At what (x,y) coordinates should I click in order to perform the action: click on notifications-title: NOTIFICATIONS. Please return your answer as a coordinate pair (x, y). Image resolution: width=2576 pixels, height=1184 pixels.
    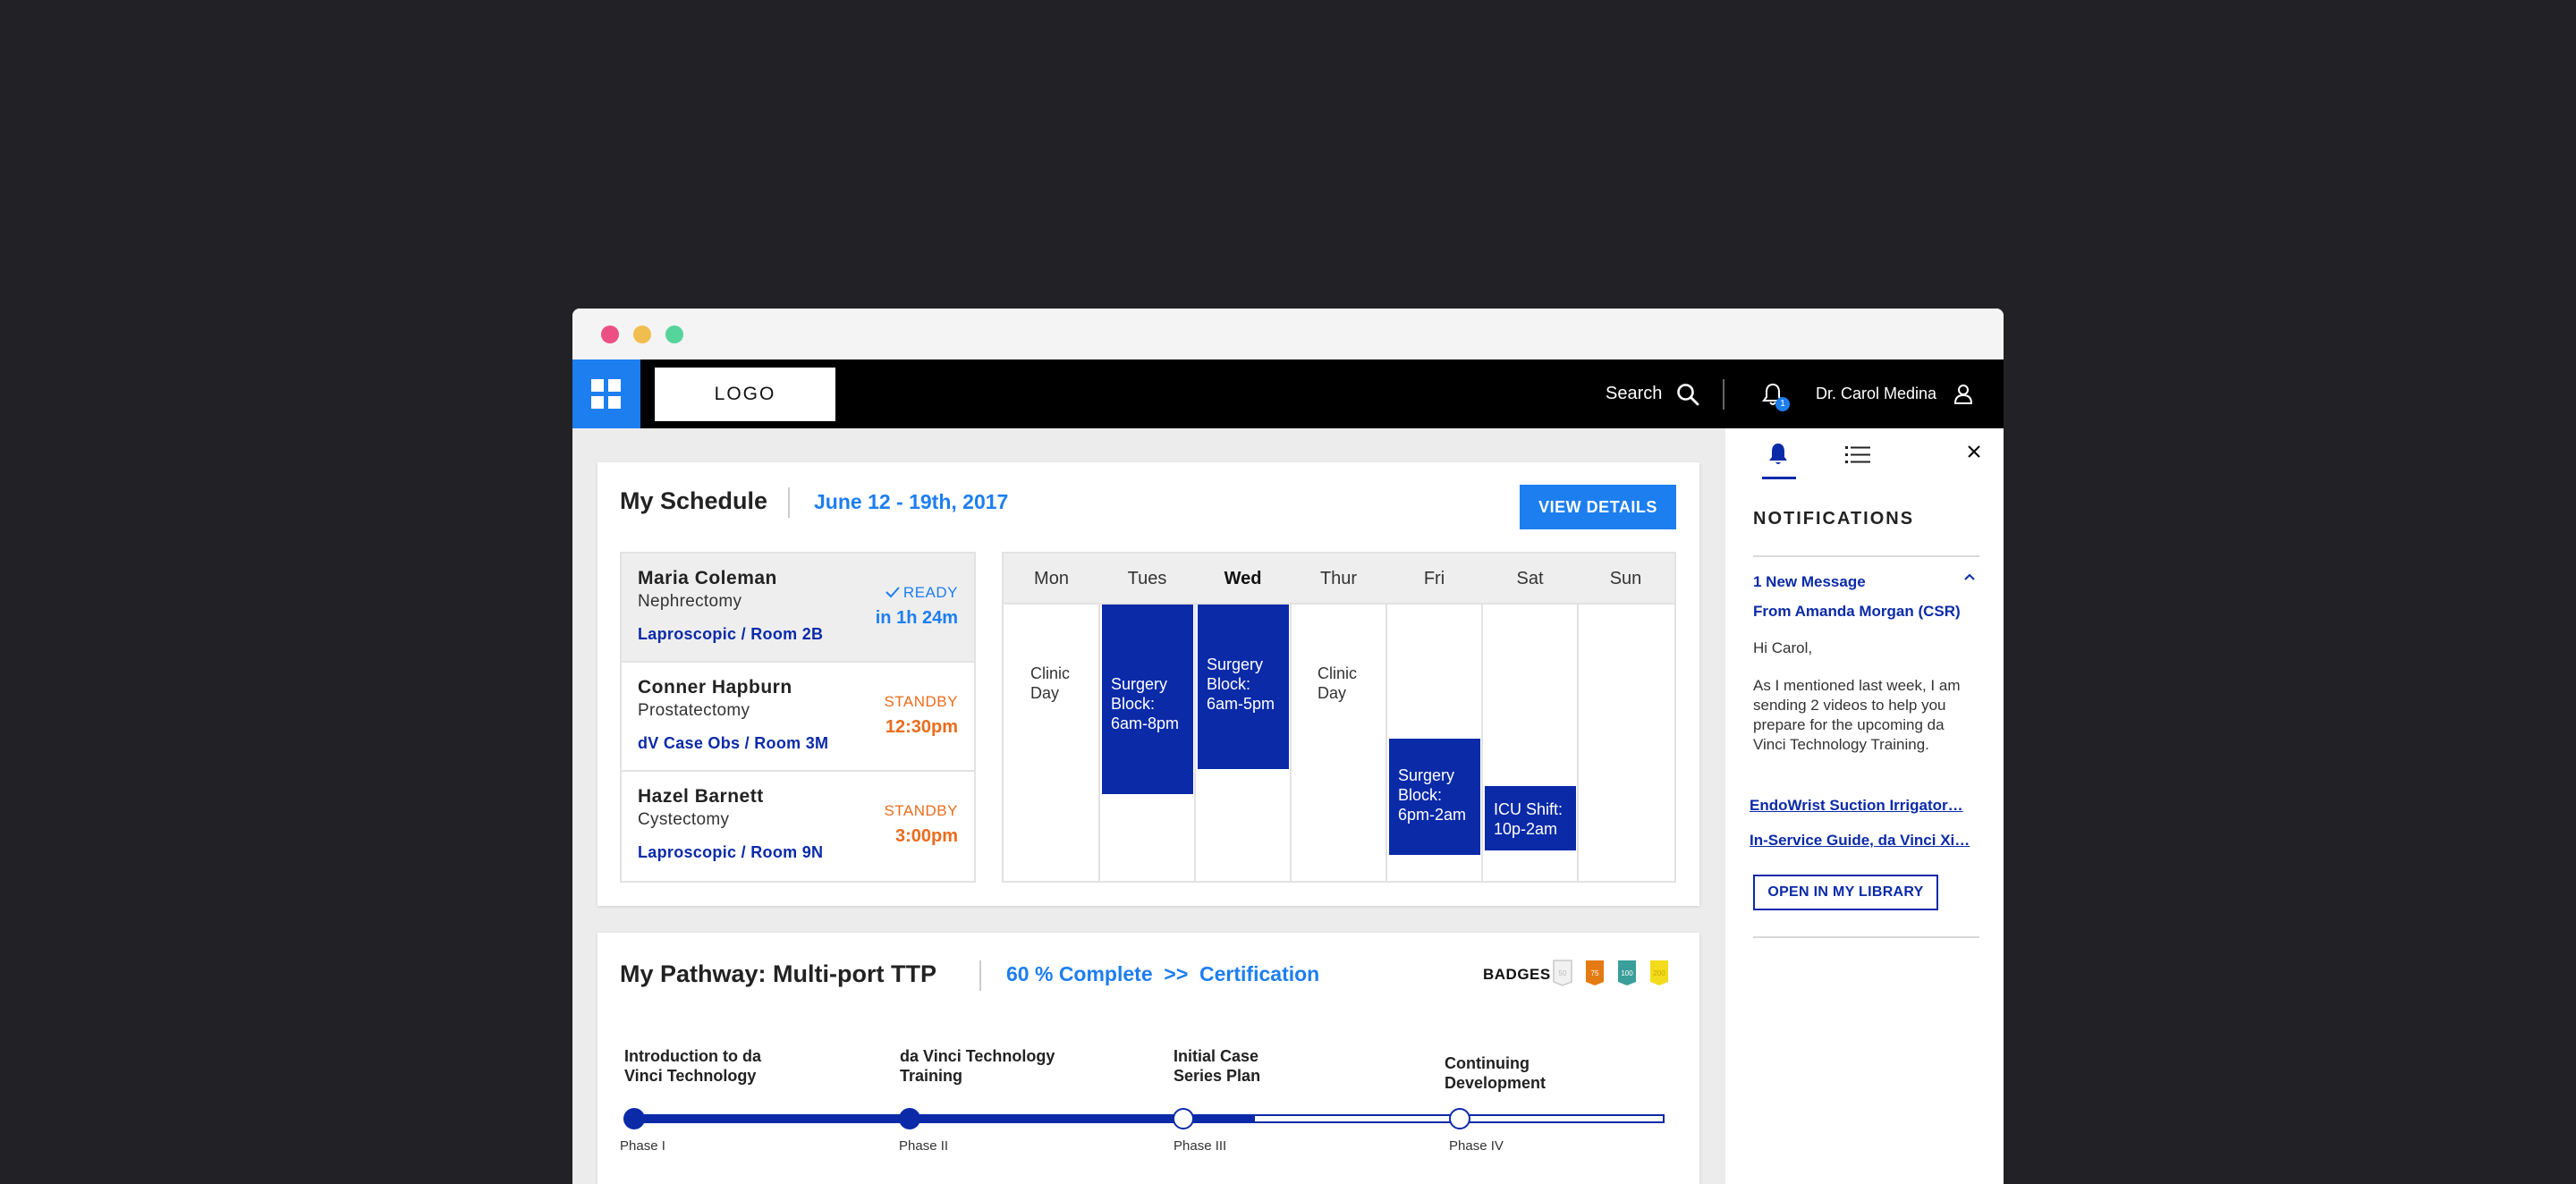
    Looking at the image, I should click on (1834, 519).